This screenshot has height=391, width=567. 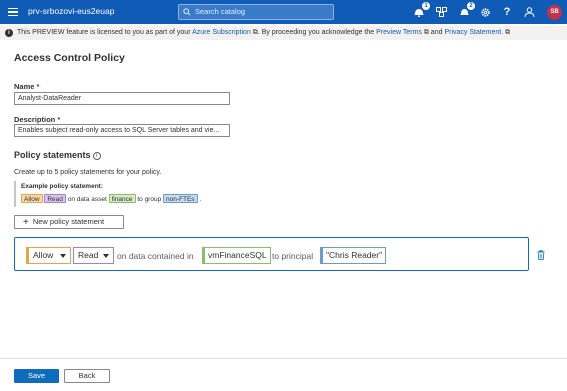 I want to click on new-policy-statement-button: + New policy statement, so click(x=69, y=222).